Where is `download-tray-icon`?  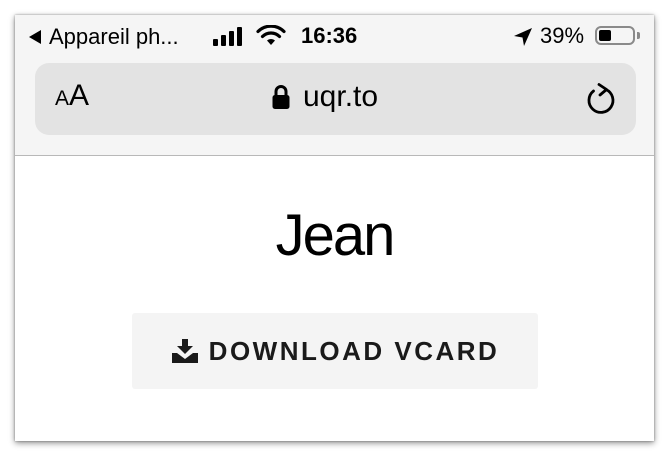 download-tray-icon is located at coordinates (184, 351).